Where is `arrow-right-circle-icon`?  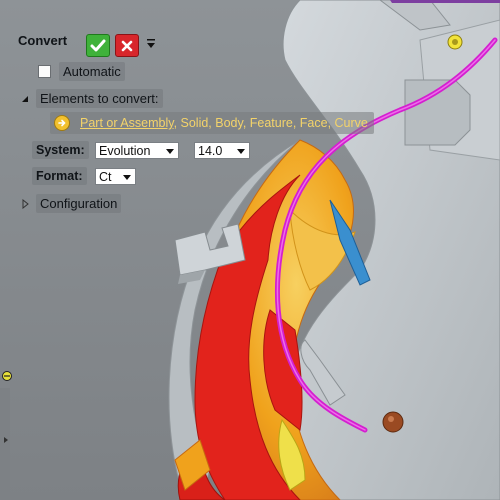 arrow-right-circle-icon is located at coordinates (62, 123).